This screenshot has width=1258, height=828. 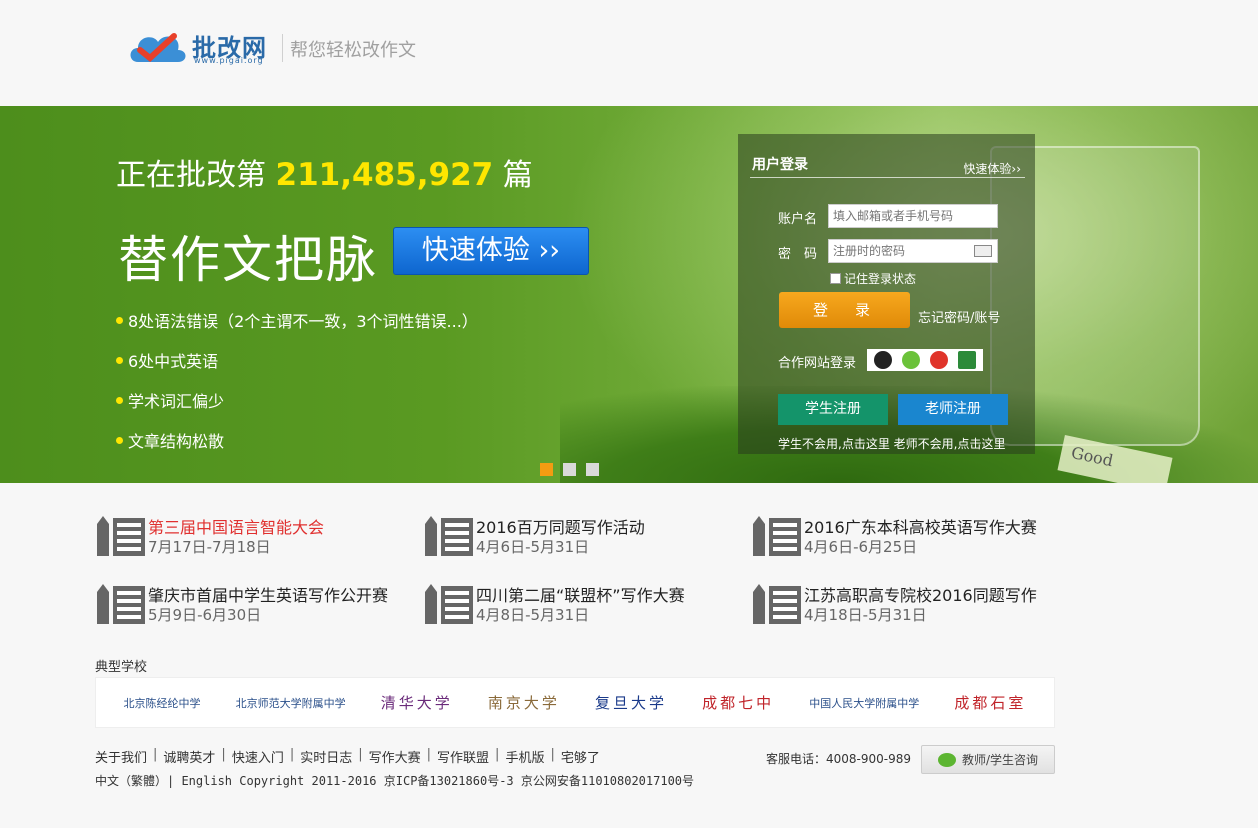 What do you see at coordinates (833, 409) in the screenshot?
I see `student-register-button: 学生注册` at bounding box center [833, 409].